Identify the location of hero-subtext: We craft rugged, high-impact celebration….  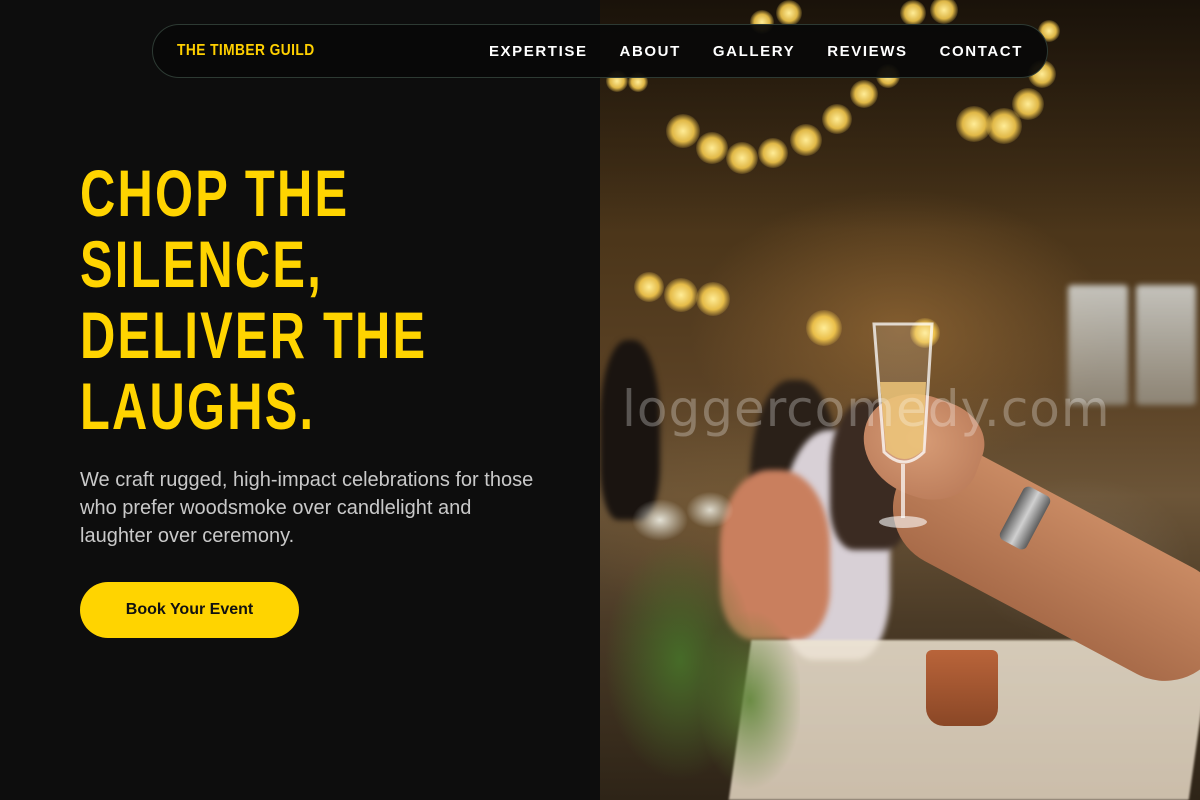
(307, 508).